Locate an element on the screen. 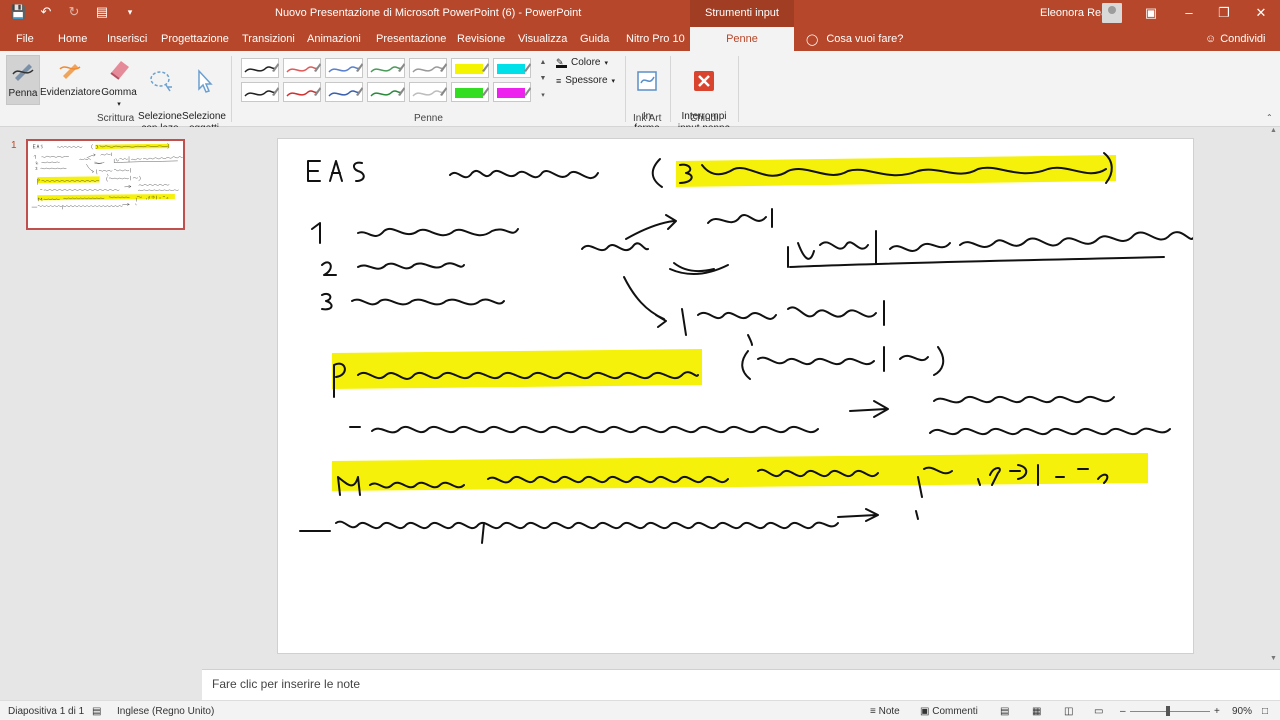 The height and width of the screenshot is (720, 1280). ribbon-display-options-icon: ▣ is located at coordinates (1151, 13).